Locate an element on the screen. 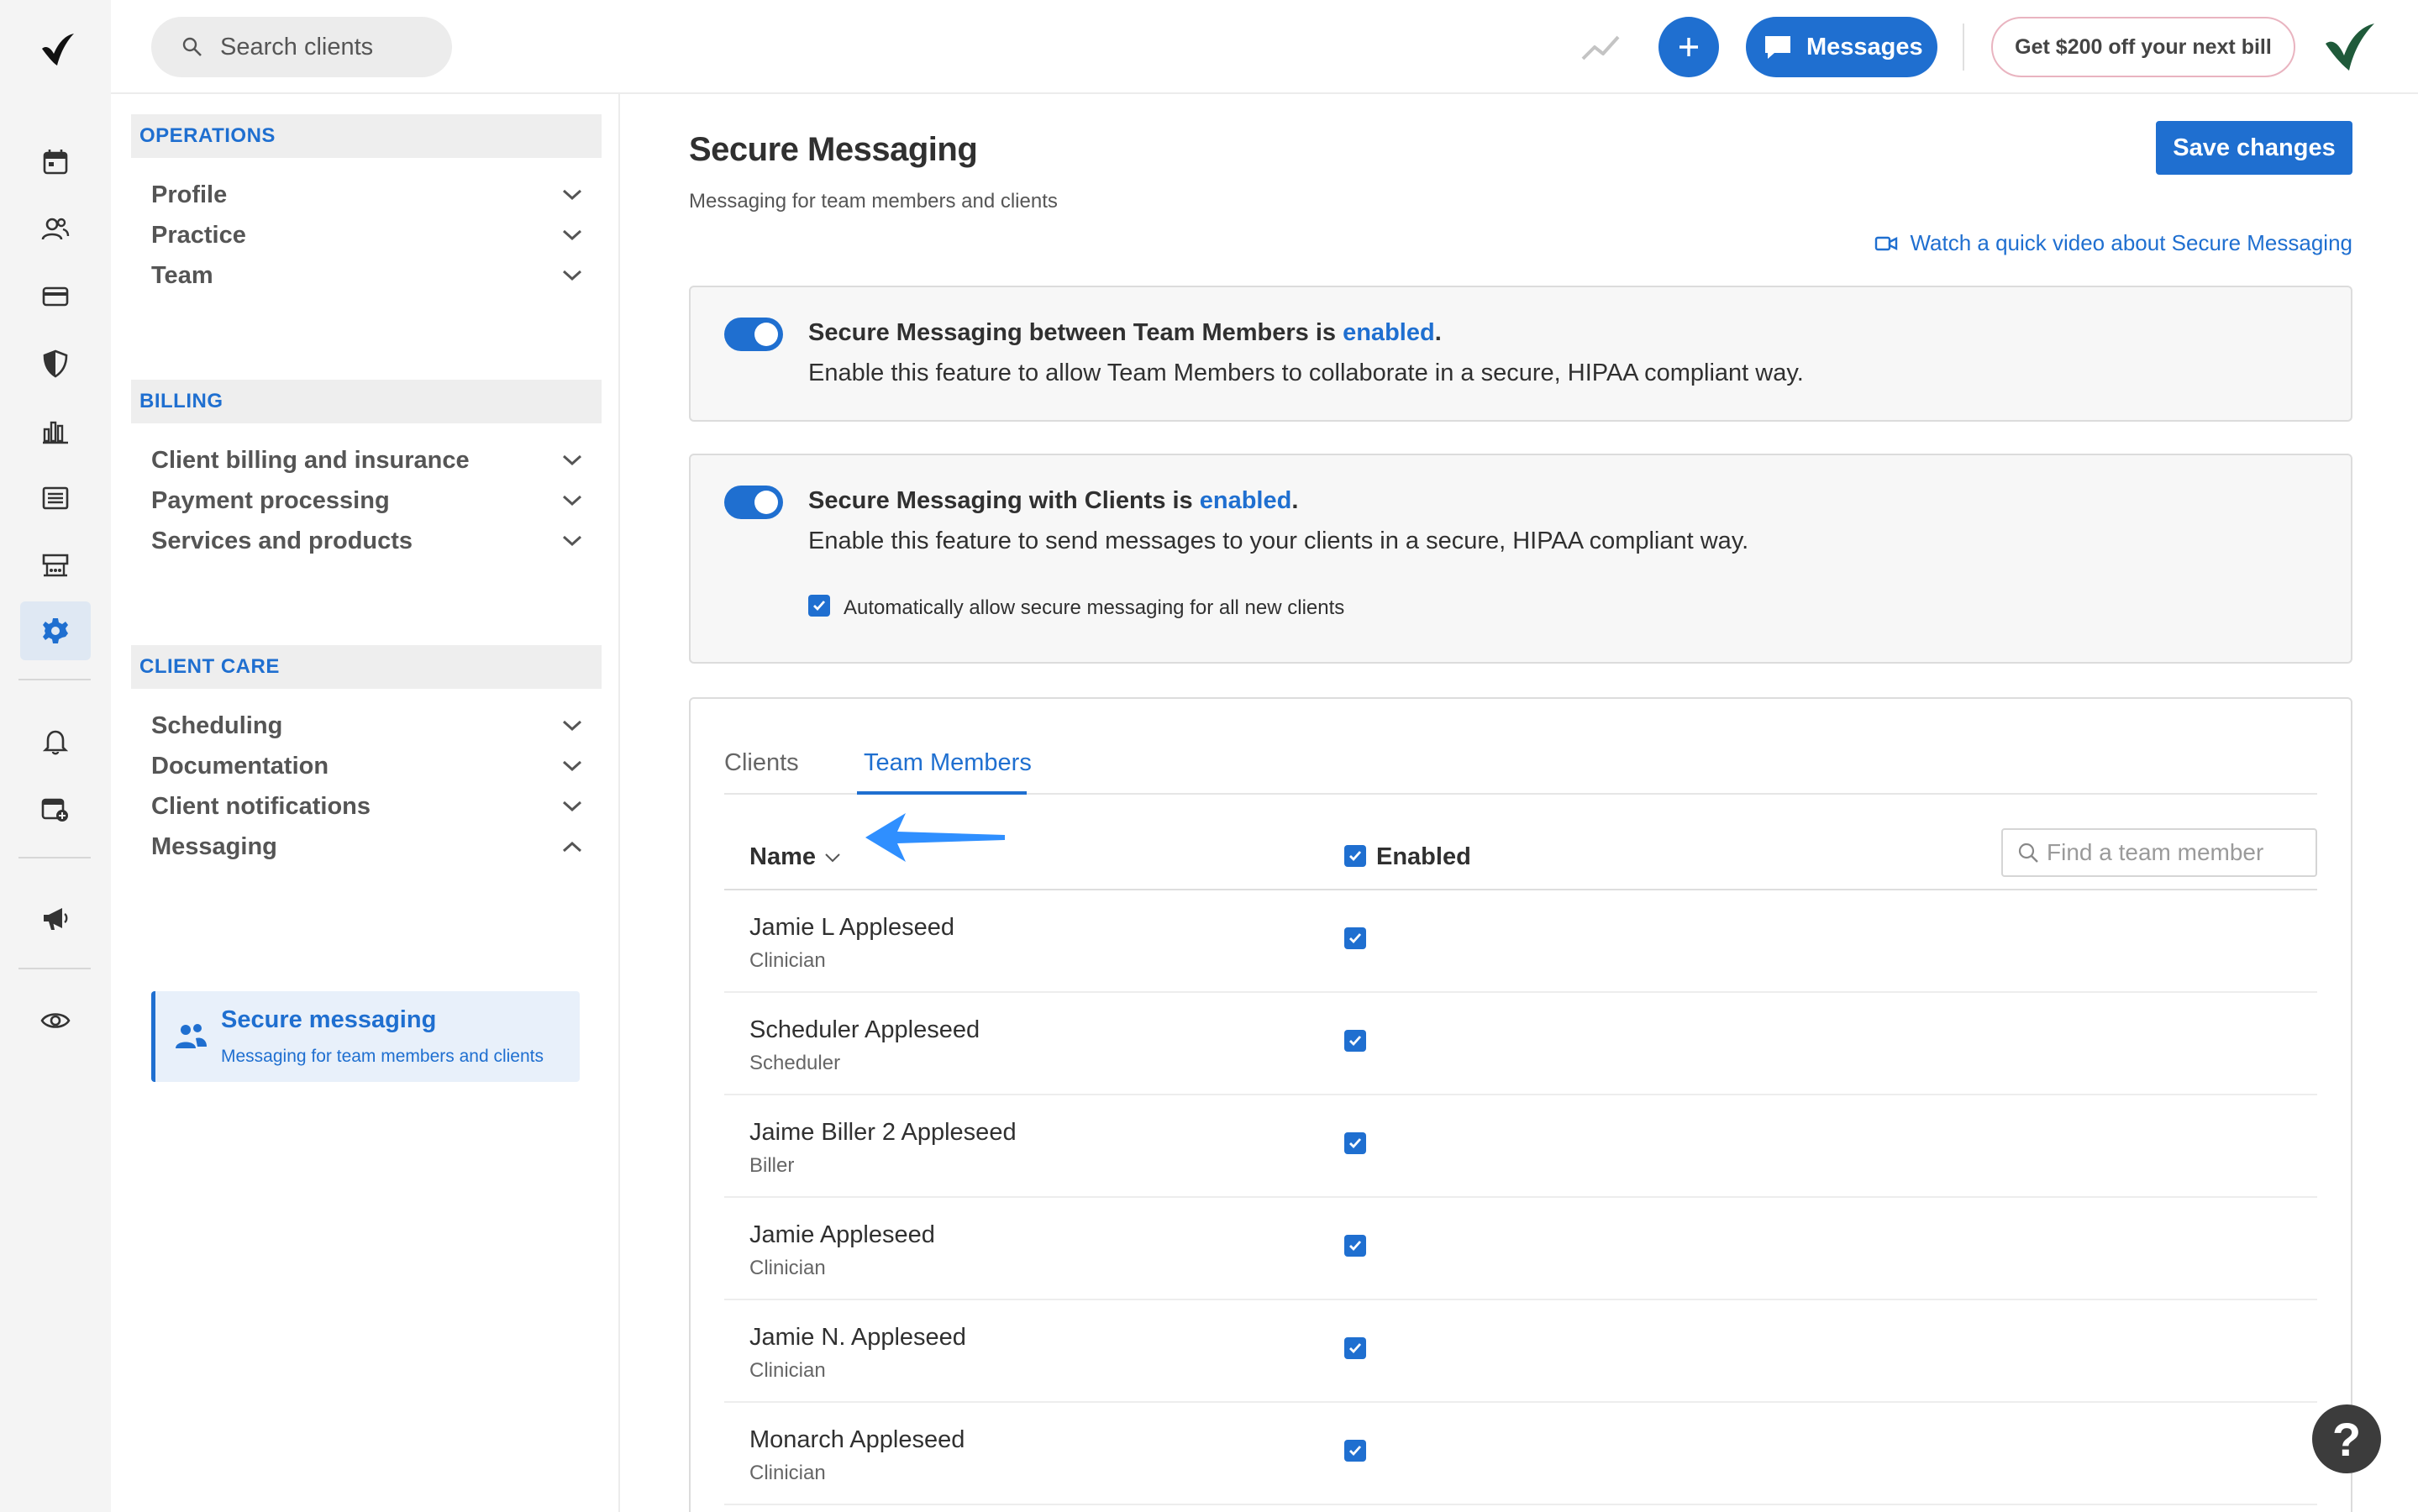 The height and width of the screenshot is (1512, 2418). nav-item-messaging: Messaging is located at coordinates (370, 847).